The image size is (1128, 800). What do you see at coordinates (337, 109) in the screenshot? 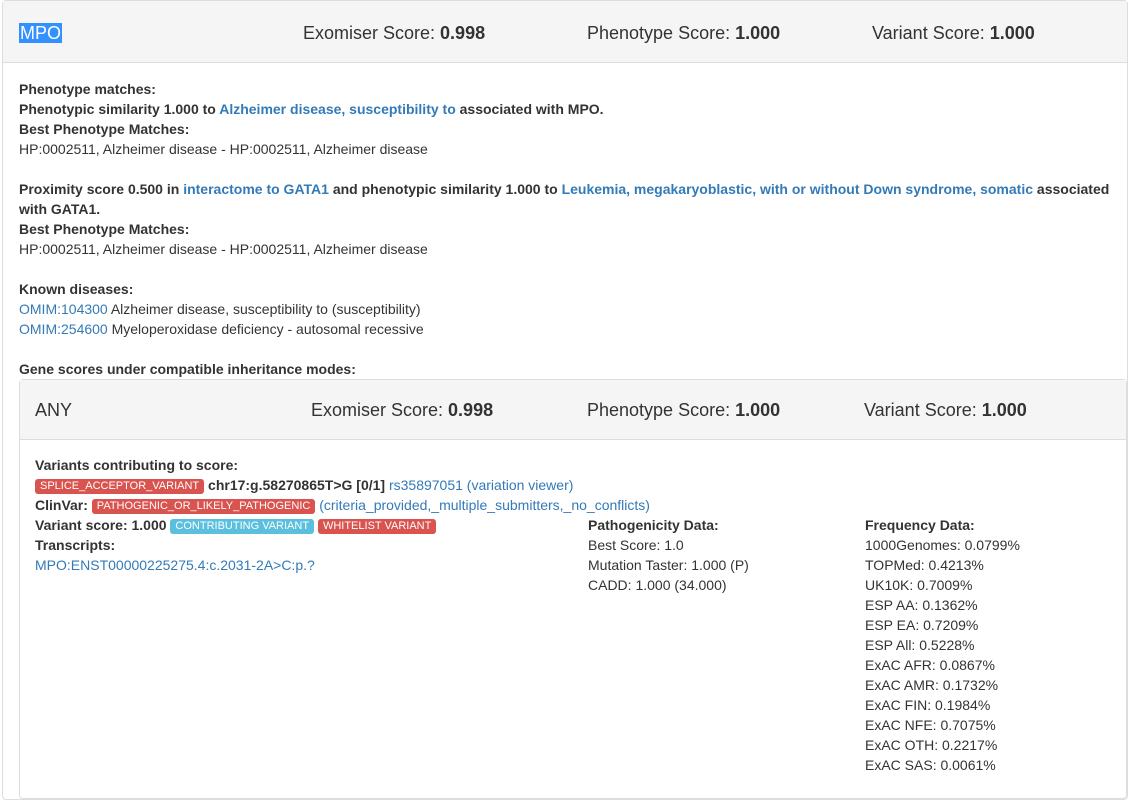
I see `disease-link-alzheimer: Alzheimer disease, susceptibility to` at bounding box center [337, 109].